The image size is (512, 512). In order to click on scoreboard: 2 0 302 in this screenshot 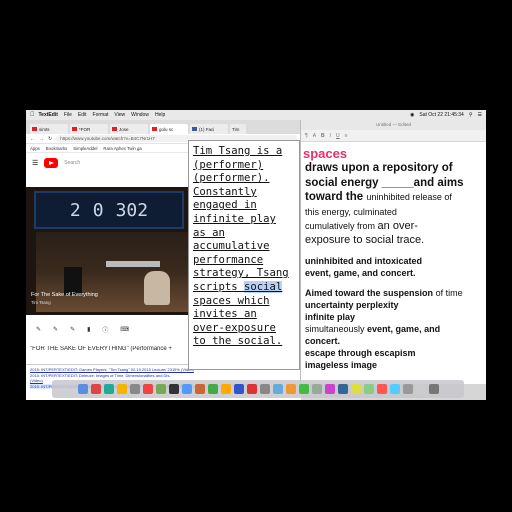, I will do `click(109, 210)`.